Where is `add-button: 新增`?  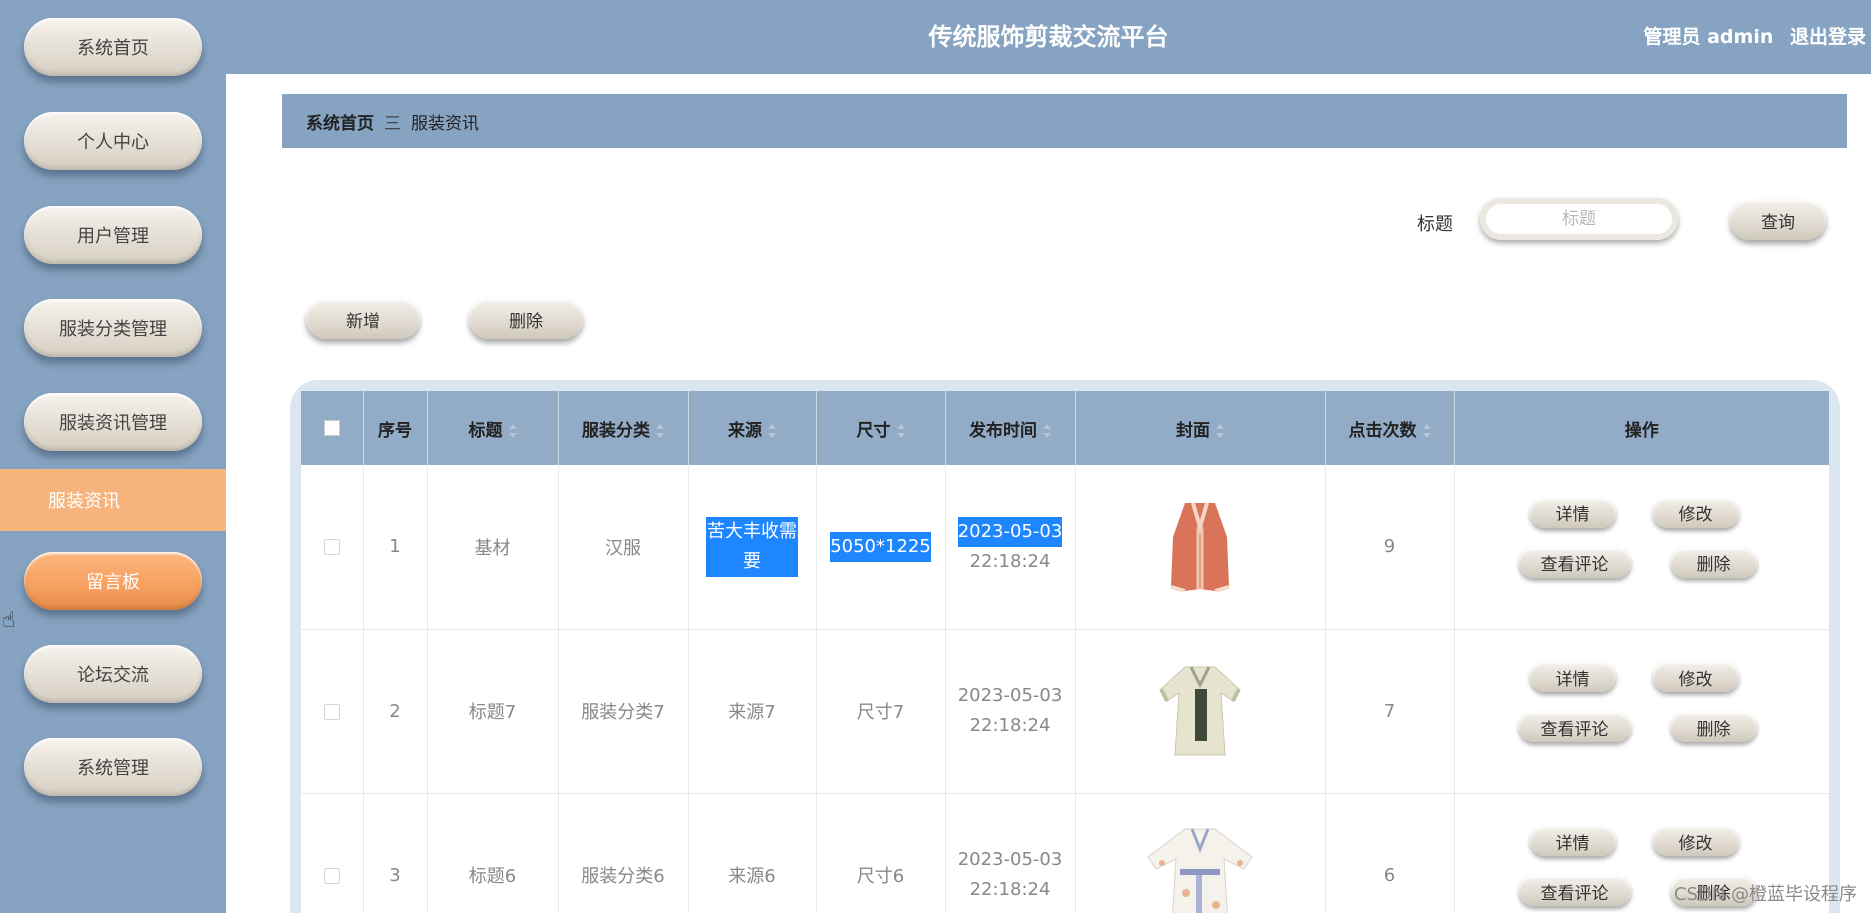
add-button: 新增 is located at coordinates (363, 319).